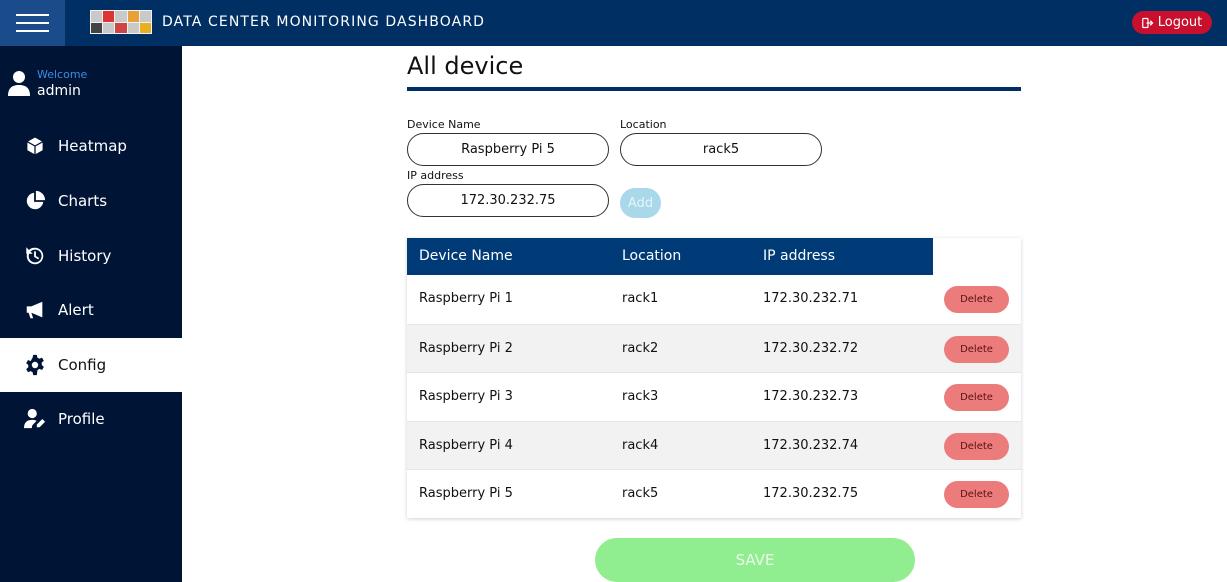  Describe the element at coordinates (613, 23) in the screenshot. I see `top-bar: DATA CENTER MONITORING DASHBOARD Logout` at that location.